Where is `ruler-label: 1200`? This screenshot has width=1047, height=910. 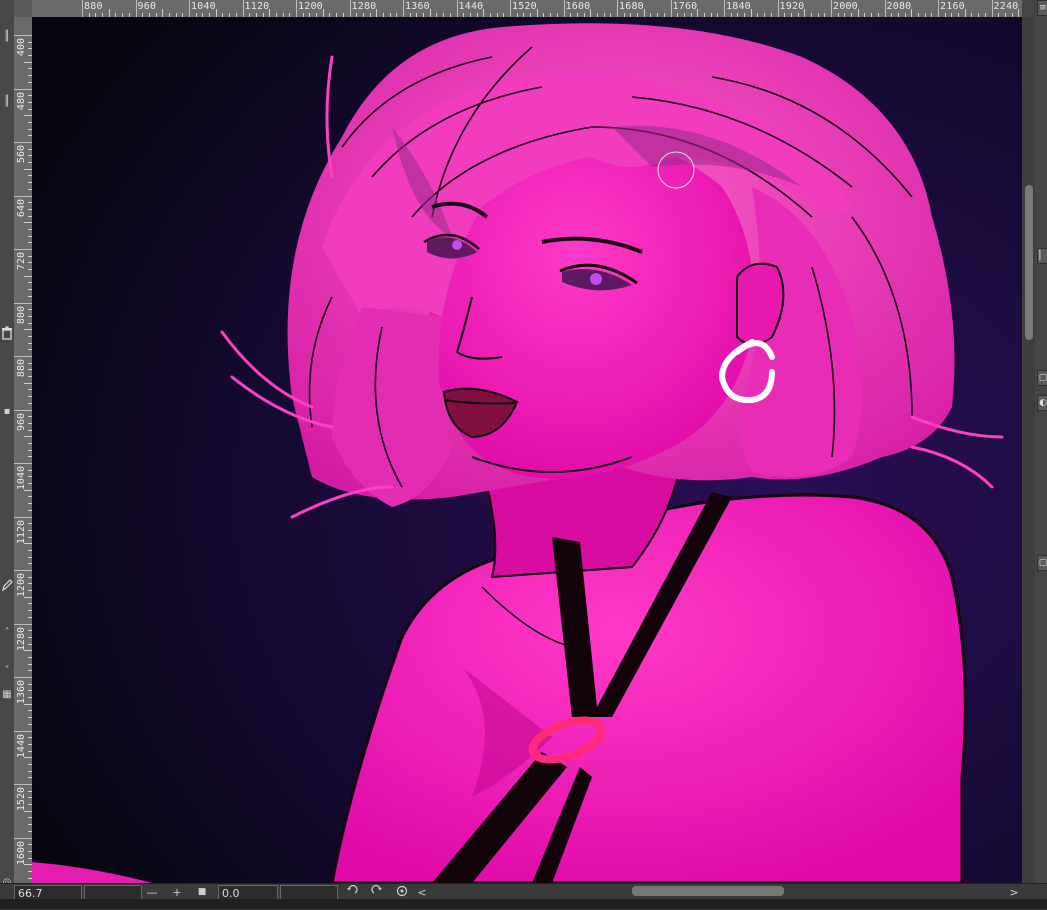 ruler-label: 1200 is located at coordinates (21, 585).